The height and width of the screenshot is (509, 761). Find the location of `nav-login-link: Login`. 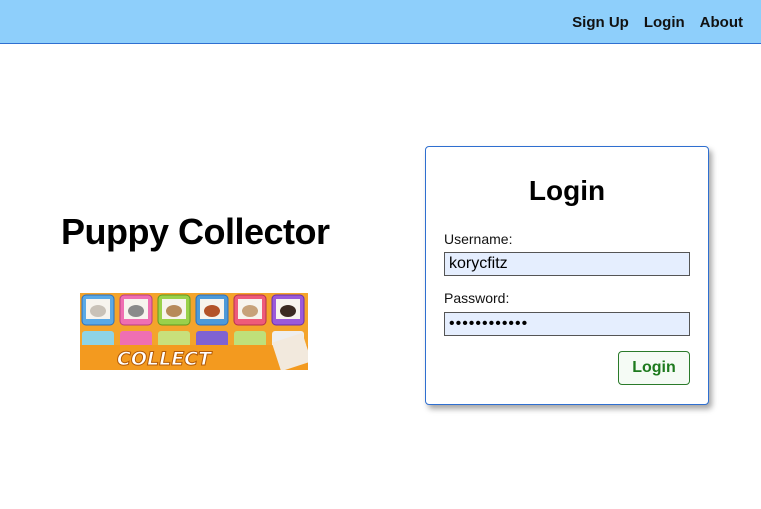

nav-login-link: Login is located at coordinates (664, 22).